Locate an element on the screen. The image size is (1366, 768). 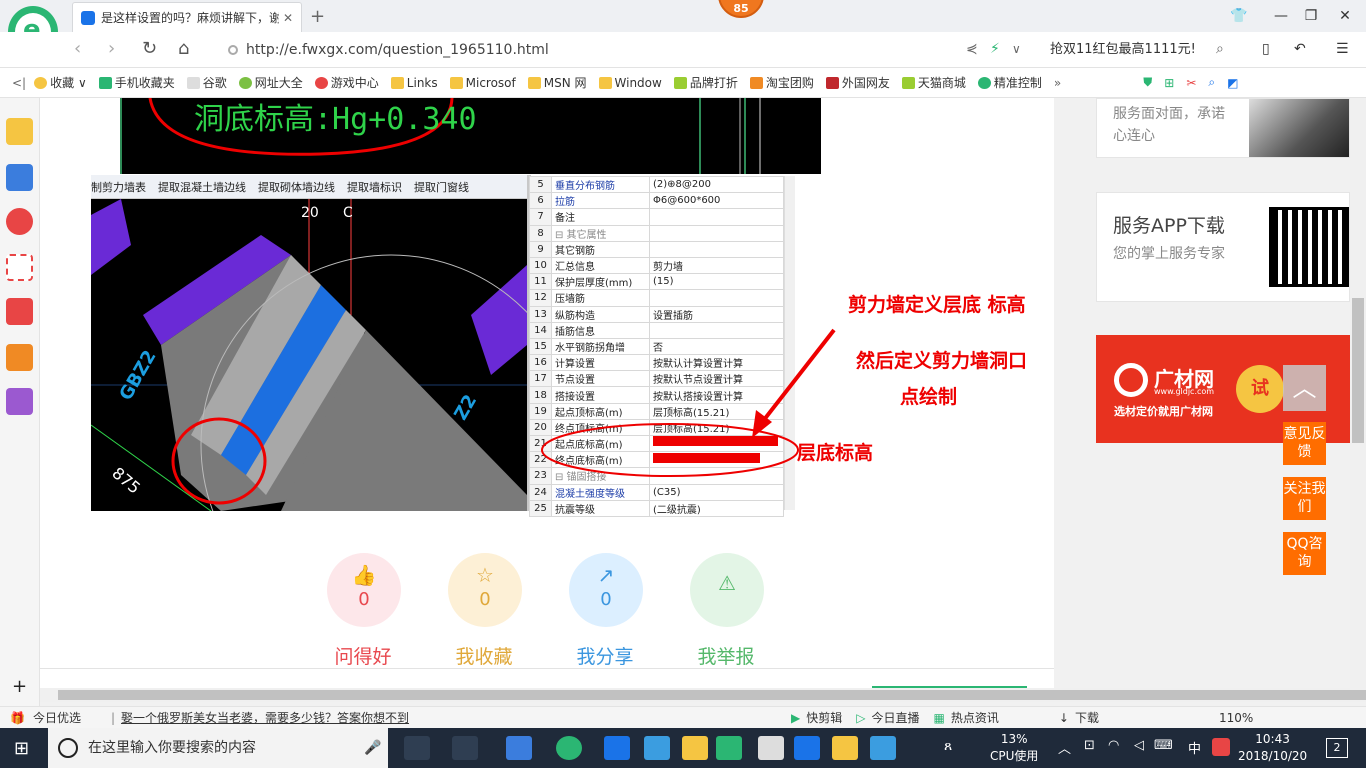
collapse-icon: ◩ is located at coordinates (1232, 83).